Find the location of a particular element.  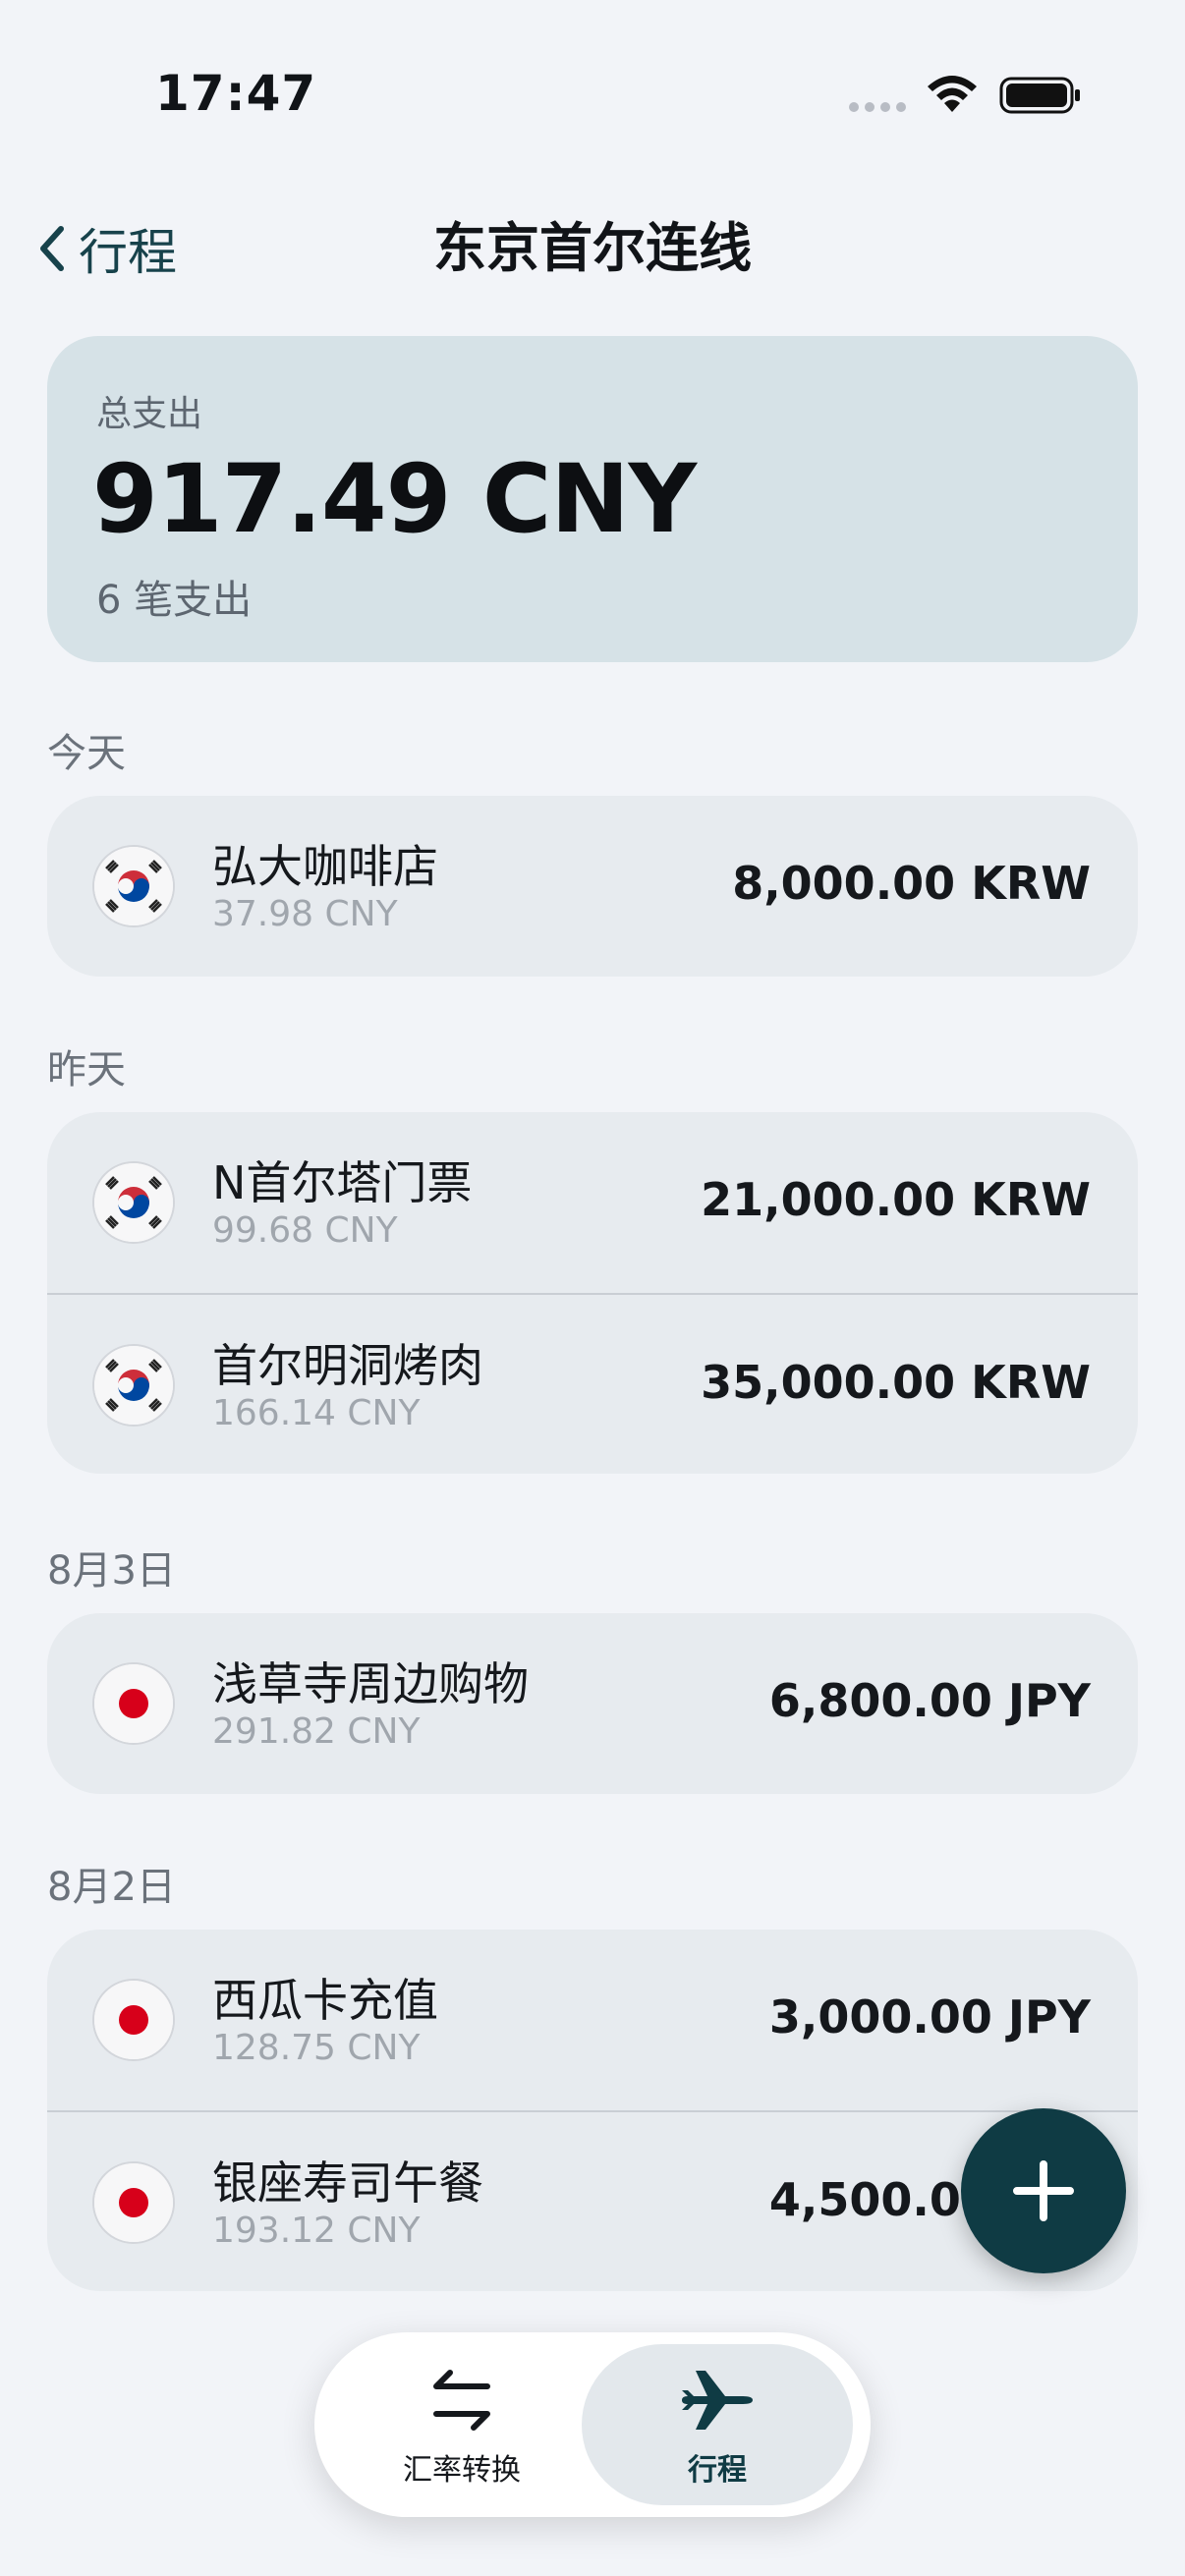

expense-converted: 99.68 CNY is located at coordinates (305, 1230).